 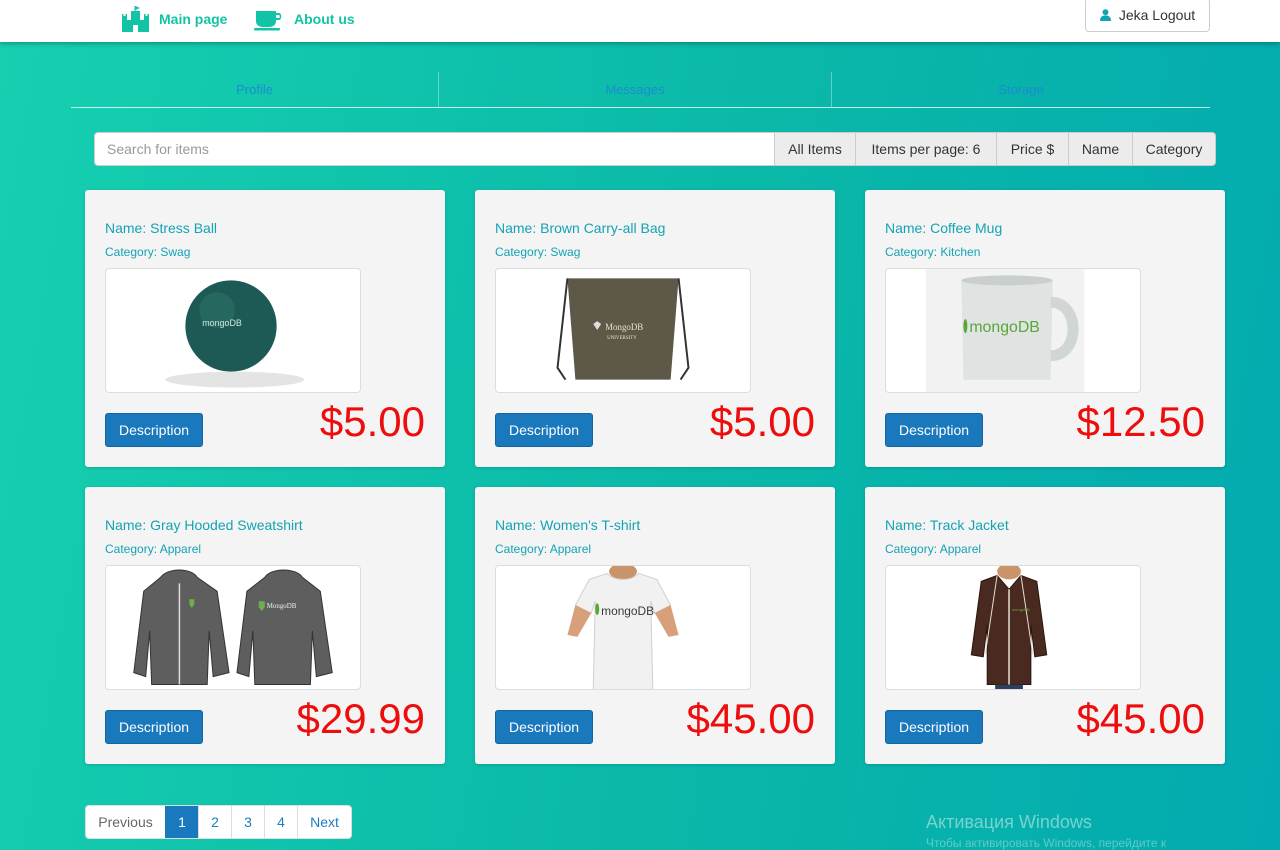 What do you see at coordinates (280, 822) in the screenshot?
I see `page-4-button: 4` at bounding box center [280, 822].